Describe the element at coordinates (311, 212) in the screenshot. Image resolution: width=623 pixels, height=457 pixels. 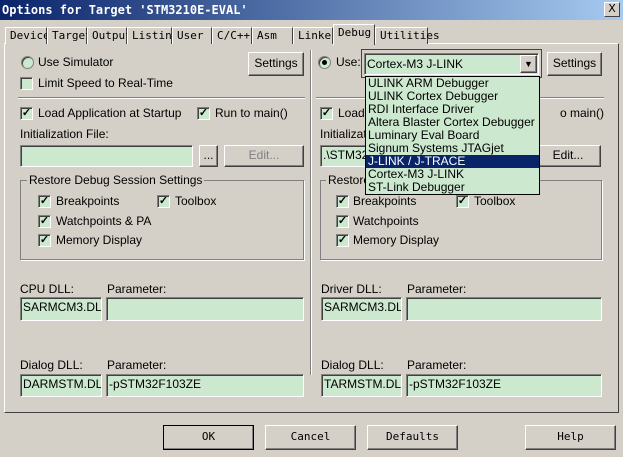
I see `column-divider` at that location.